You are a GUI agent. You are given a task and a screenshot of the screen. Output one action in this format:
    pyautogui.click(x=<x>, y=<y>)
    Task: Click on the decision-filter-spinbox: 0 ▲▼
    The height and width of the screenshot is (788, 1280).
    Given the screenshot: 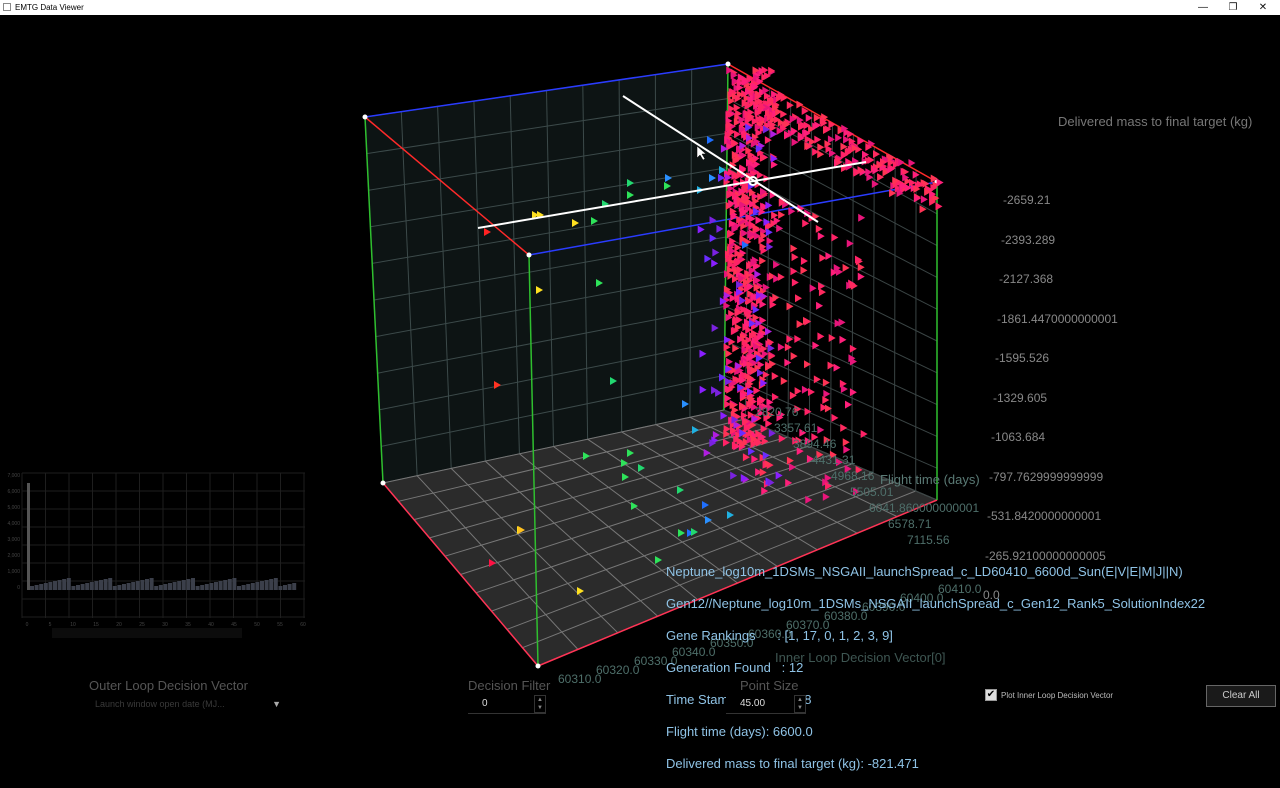 What is the action you would take?
    pyautogui.click(x=507, y=704)
    